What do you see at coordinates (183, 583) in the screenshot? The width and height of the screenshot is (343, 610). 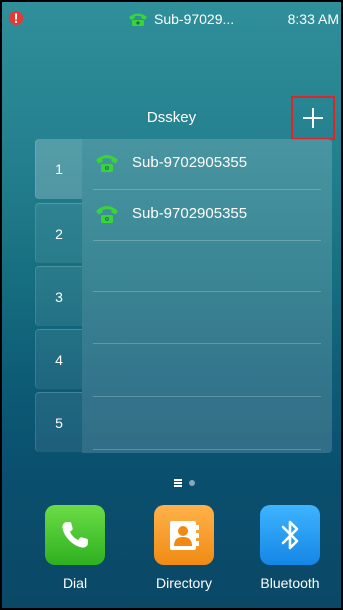 I see `dock-label-directory: Directory` at bounding box center [183, 583].